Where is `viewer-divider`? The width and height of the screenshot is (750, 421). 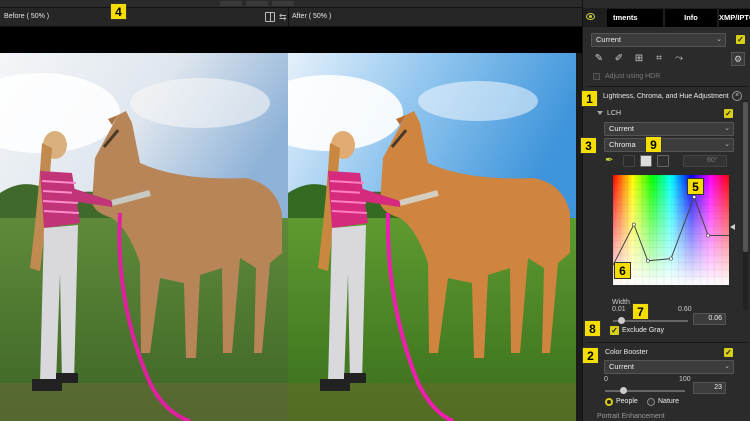
viewer-divider is located at coordinates (288, 17).